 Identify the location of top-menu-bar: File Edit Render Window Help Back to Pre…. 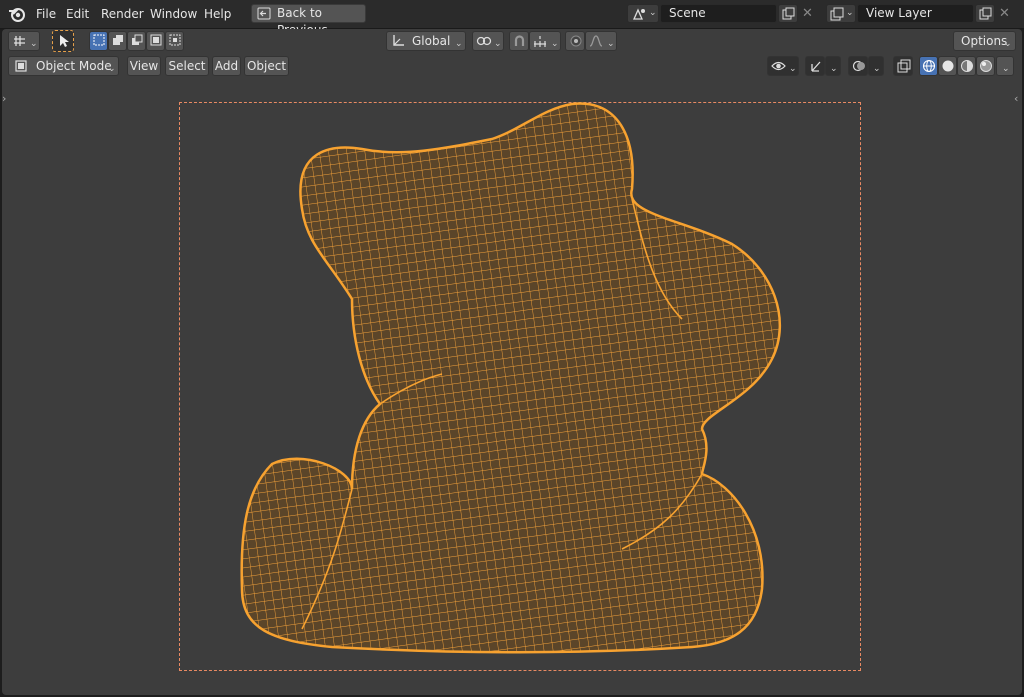
(512, 18).